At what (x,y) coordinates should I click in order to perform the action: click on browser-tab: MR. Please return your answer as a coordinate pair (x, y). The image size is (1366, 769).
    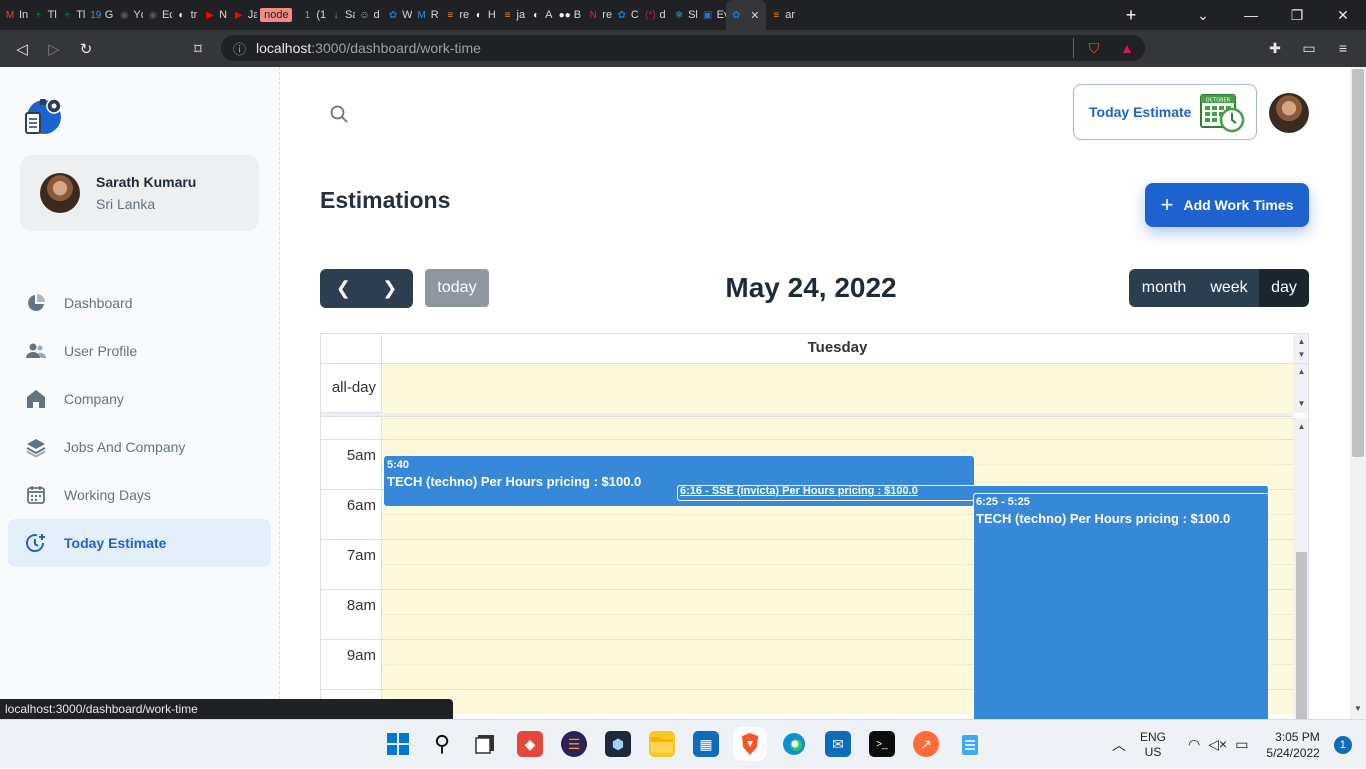
    Looking at the image, I should click on (426, 15).